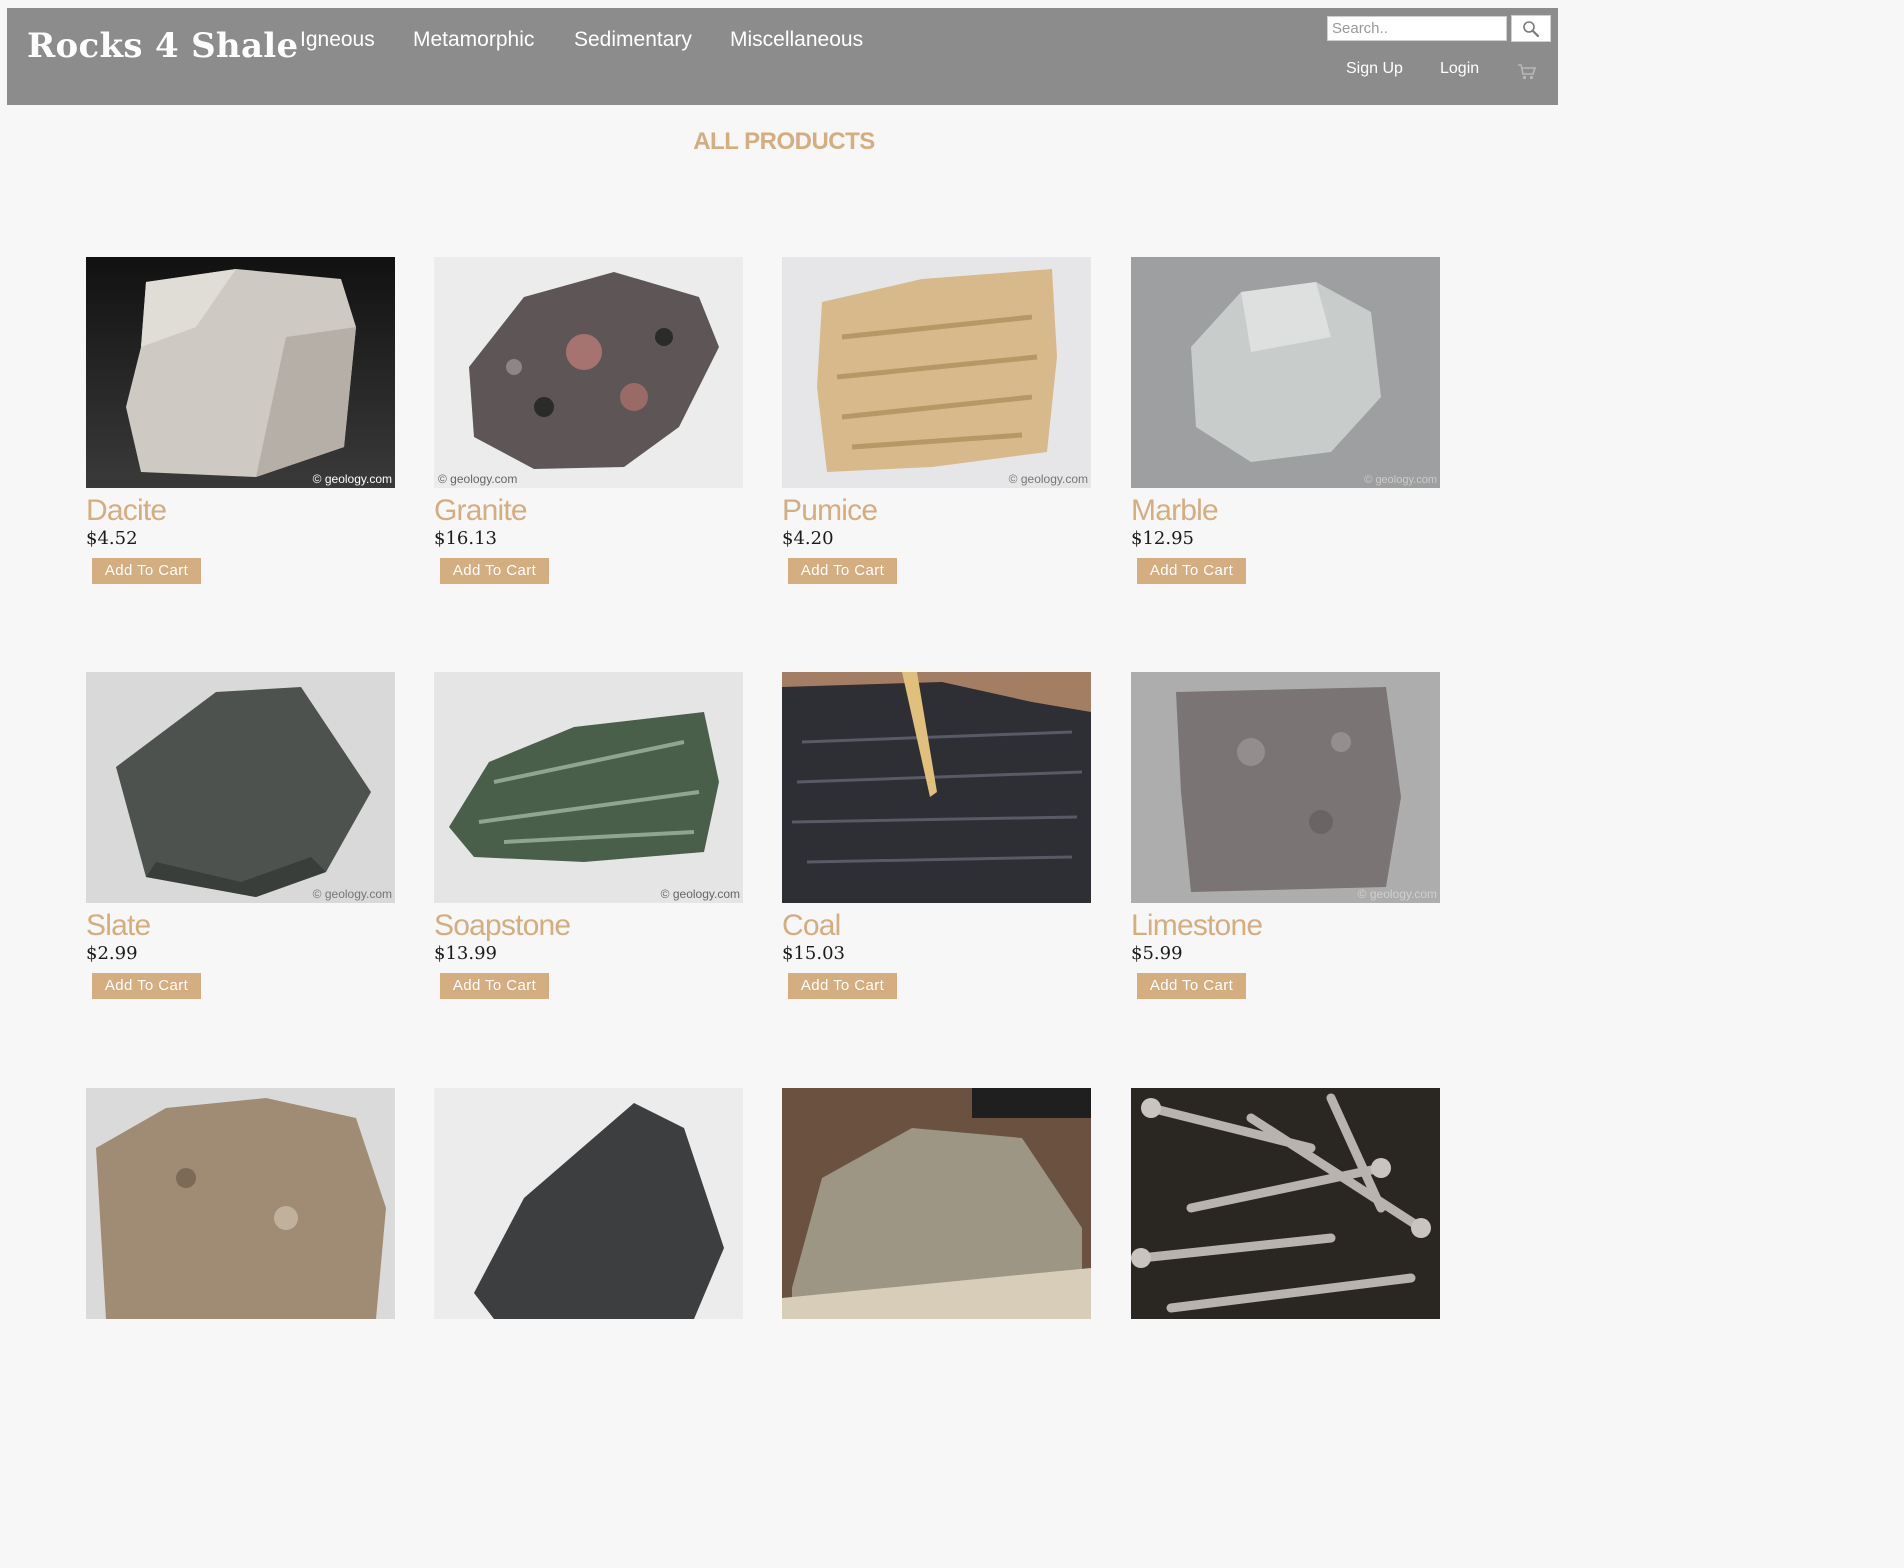  What do you see at coordinates (240, 372) in the screenshot?
I see `product-image-dacite: © geology.com` at bounding box center [240, 372].